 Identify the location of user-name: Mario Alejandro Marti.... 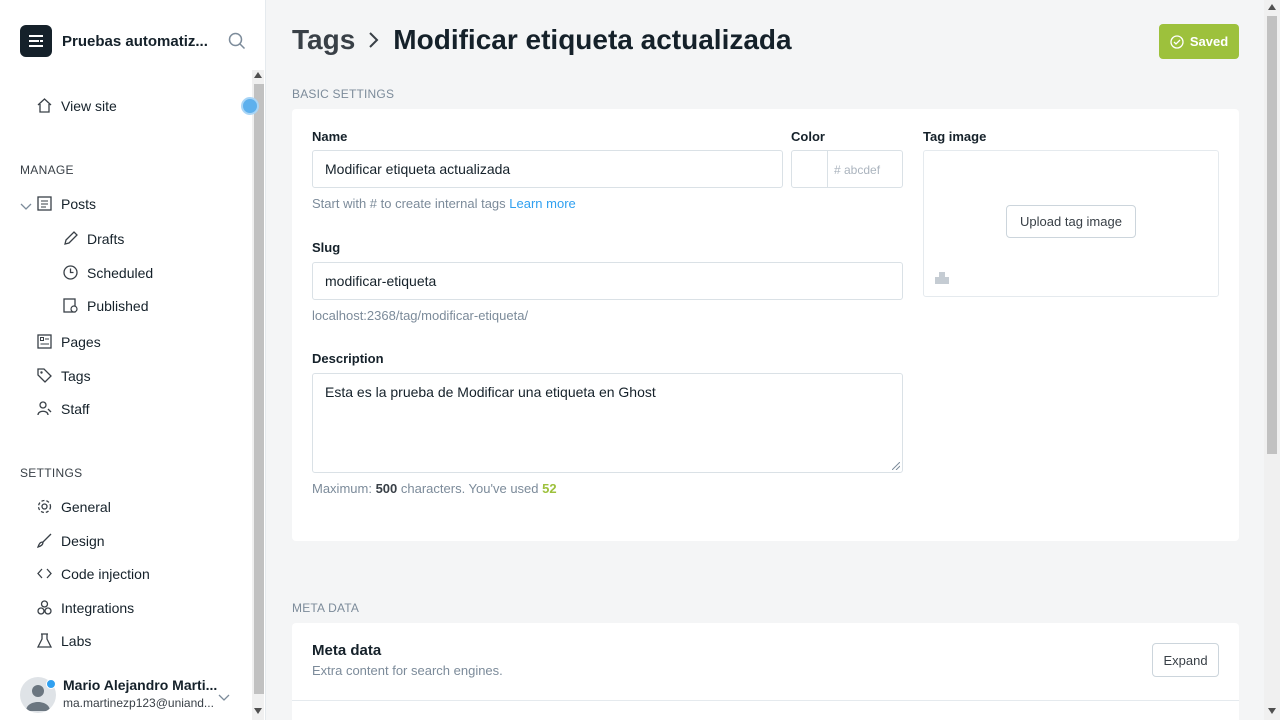
(140, 685).